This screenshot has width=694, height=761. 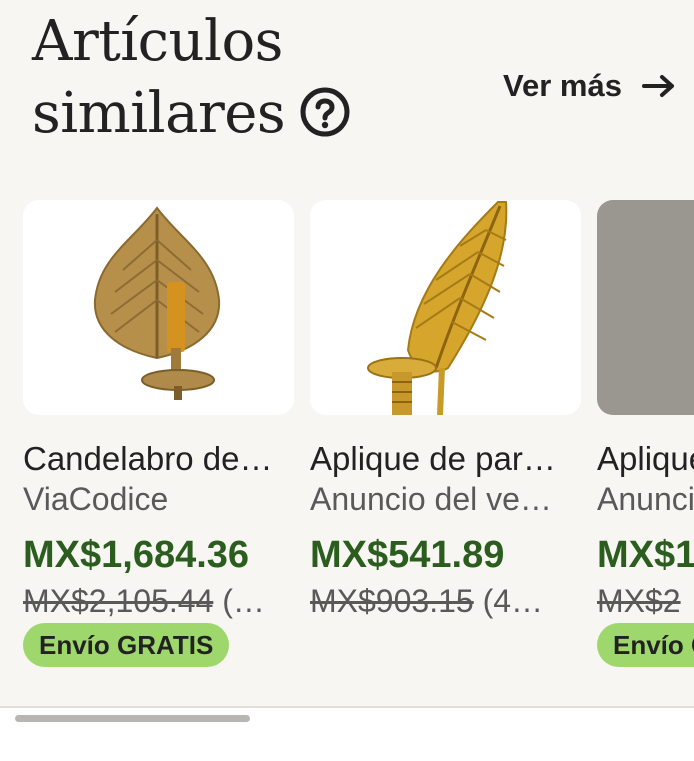 What do you see at coordinates (136, 555) in the screenshot?
I see `product-price: MX$1,684.36` at bounding box center [136, 555].